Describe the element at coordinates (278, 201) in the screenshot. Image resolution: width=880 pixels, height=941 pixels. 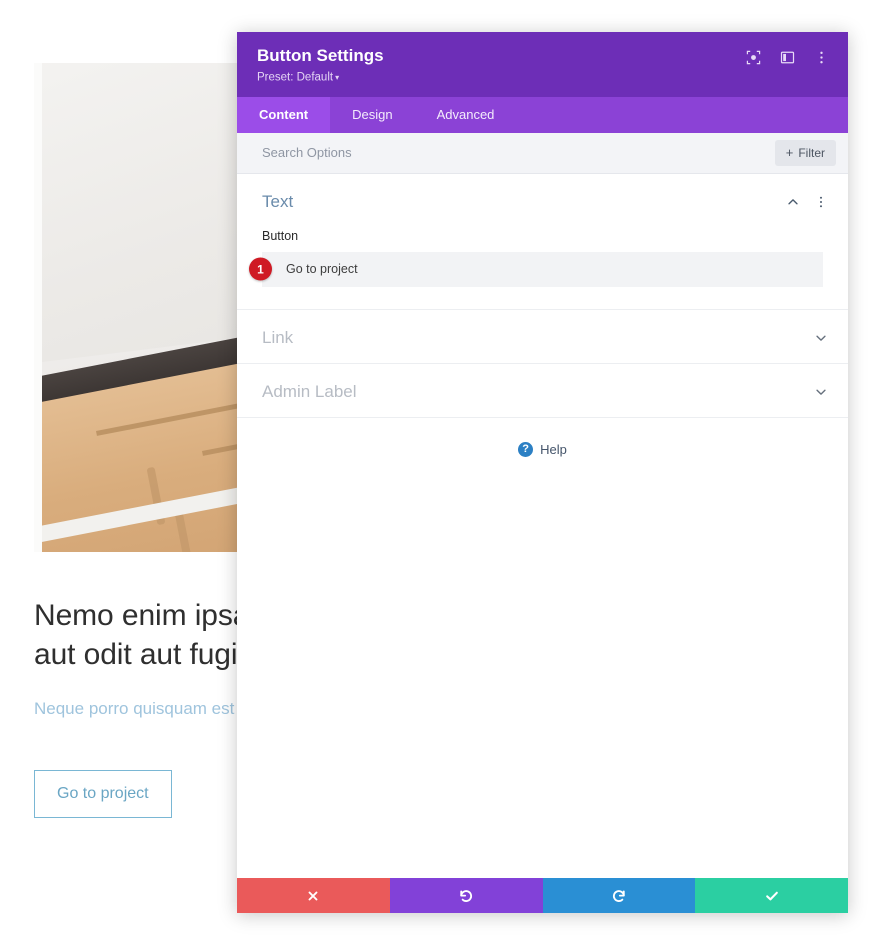
I see `section-text-title: Text` at that location.